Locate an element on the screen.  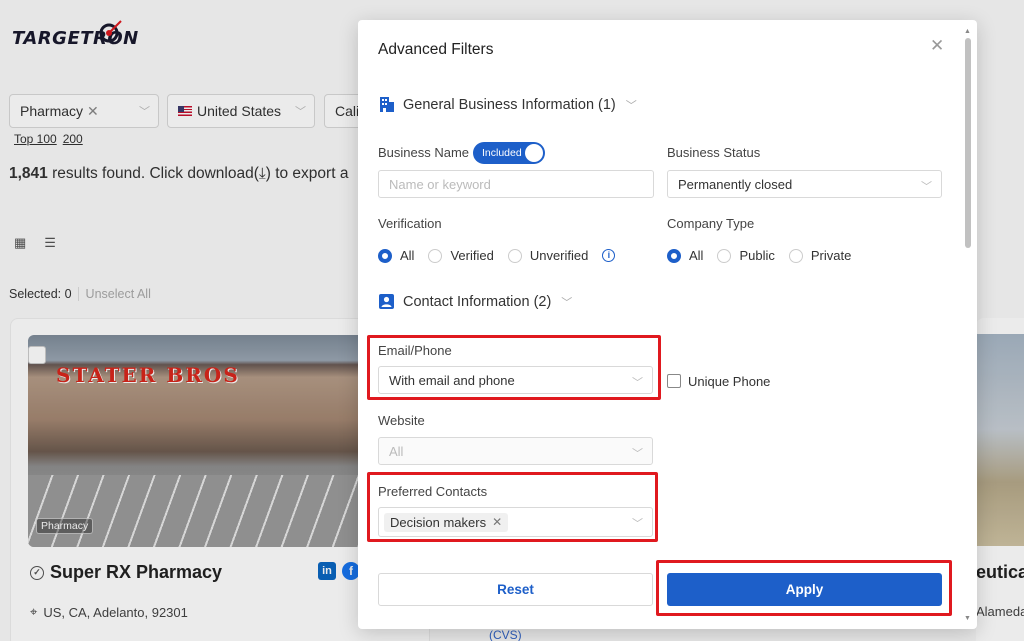
scroll-down-icon: ▼ is located at coordinates (967, 618).